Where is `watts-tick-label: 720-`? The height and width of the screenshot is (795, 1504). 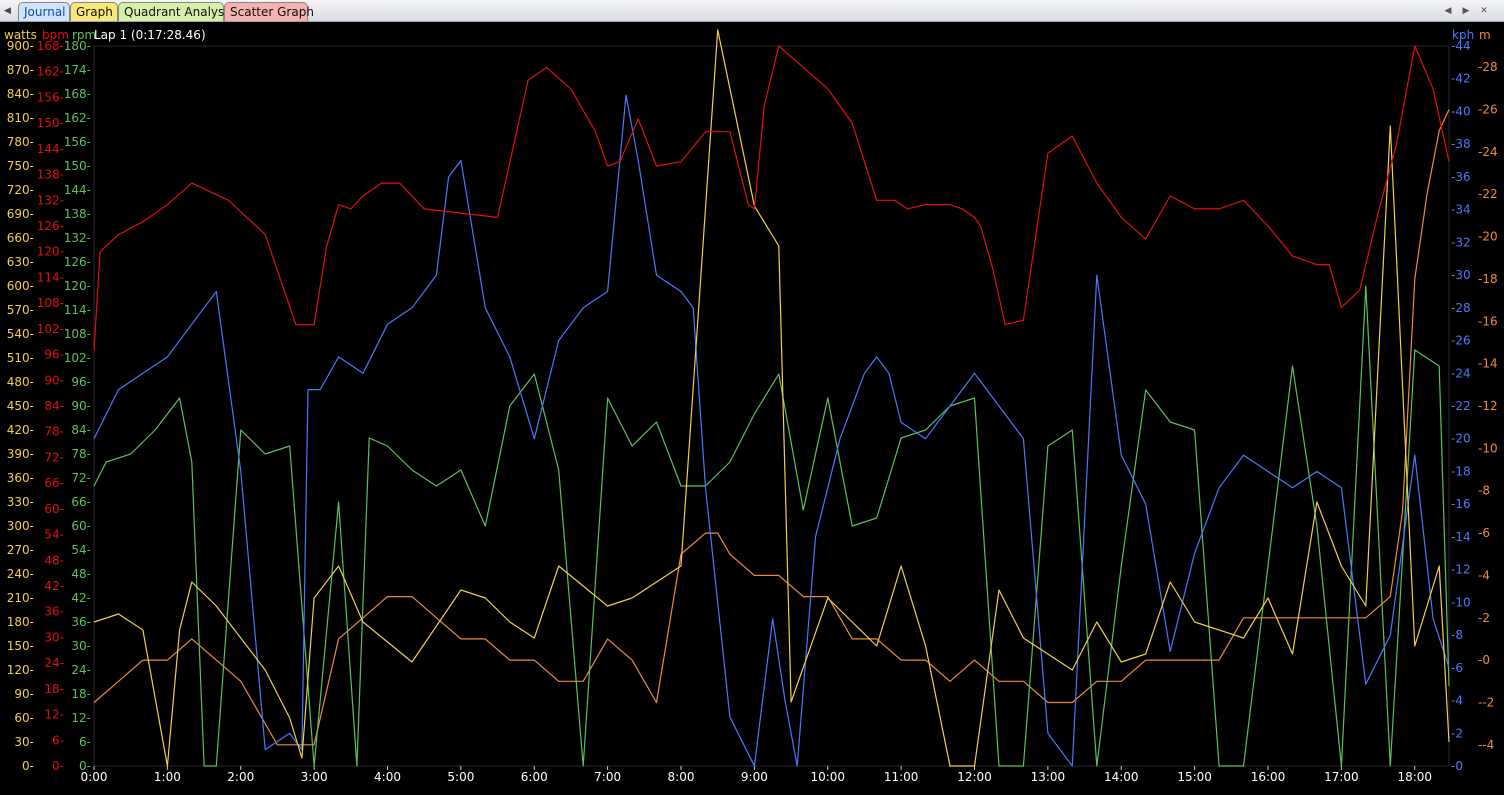 watts-tick-label: 720- is located at coordinates (20, 190).